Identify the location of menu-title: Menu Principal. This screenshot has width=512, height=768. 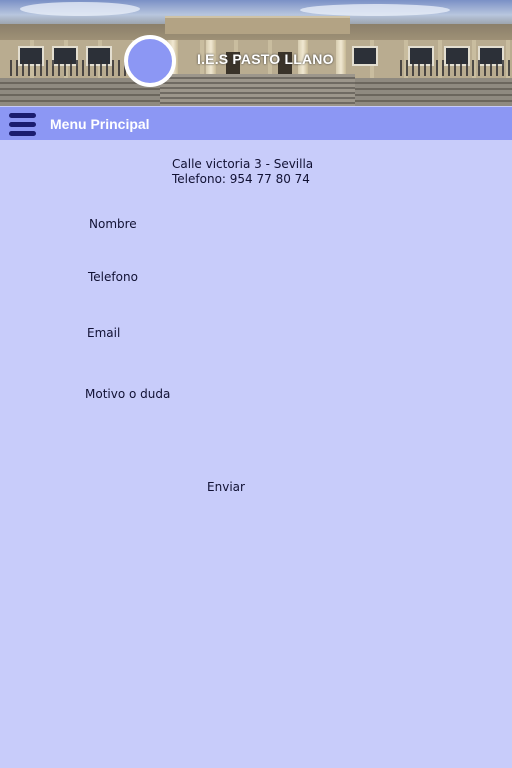
(100, 124).